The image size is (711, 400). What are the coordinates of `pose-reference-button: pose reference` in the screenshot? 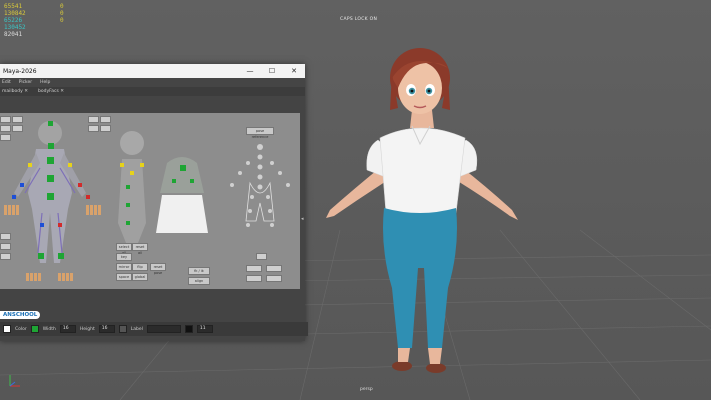 It's located at (260, 133).